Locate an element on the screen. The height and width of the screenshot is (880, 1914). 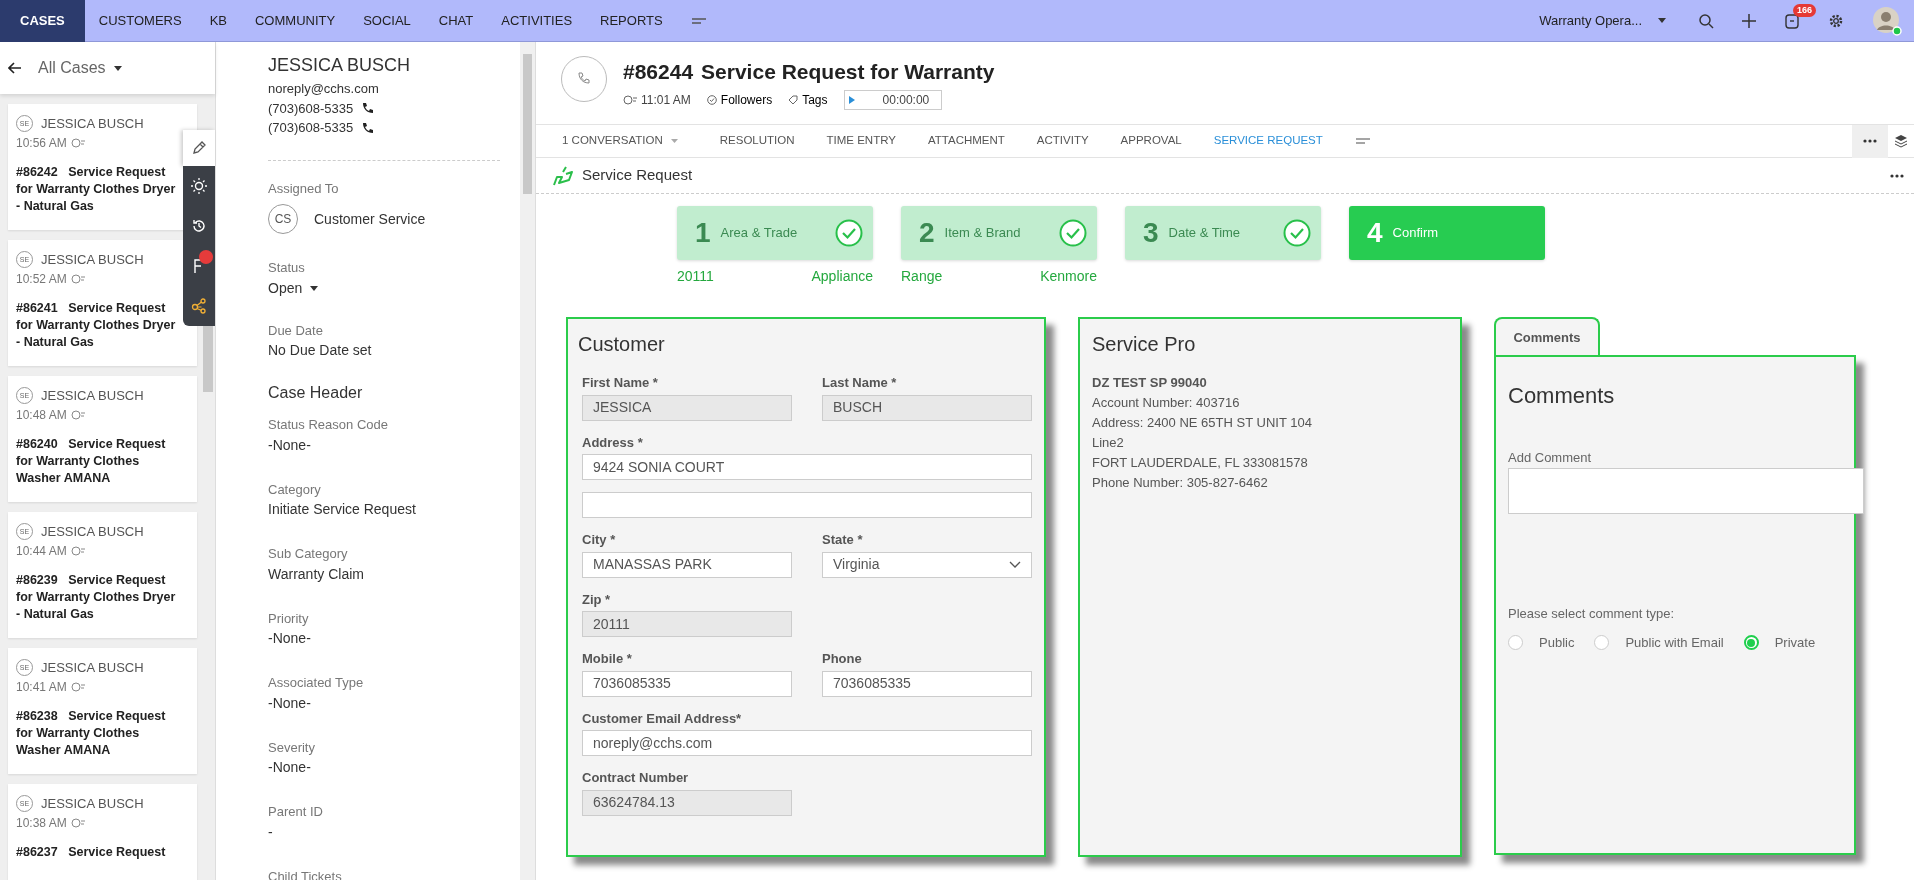
timer: 00:00:00 is located at coordinates (893, 99).